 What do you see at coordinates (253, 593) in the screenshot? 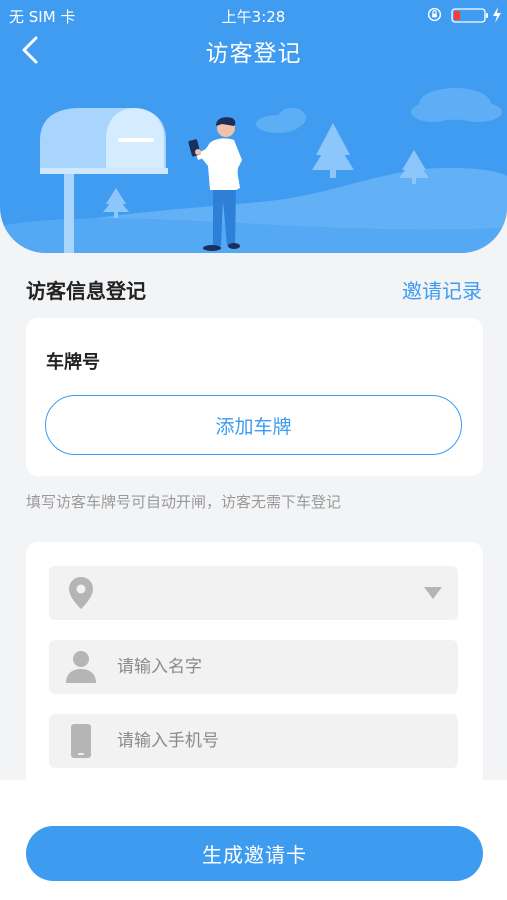
I see `location-select` at bounding box center [253, 593].